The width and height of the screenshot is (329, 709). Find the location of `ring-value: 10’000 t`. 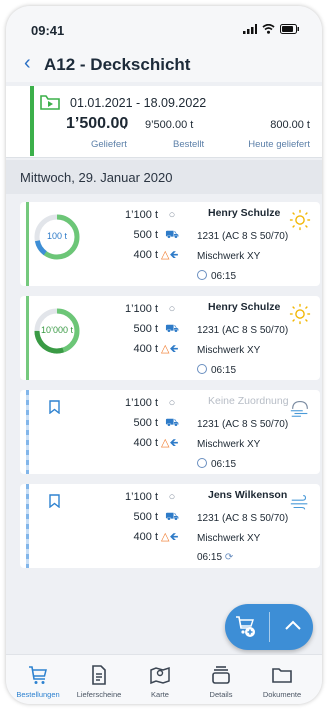

ring-value: 10’000 t is located at coordinates (57, 330).